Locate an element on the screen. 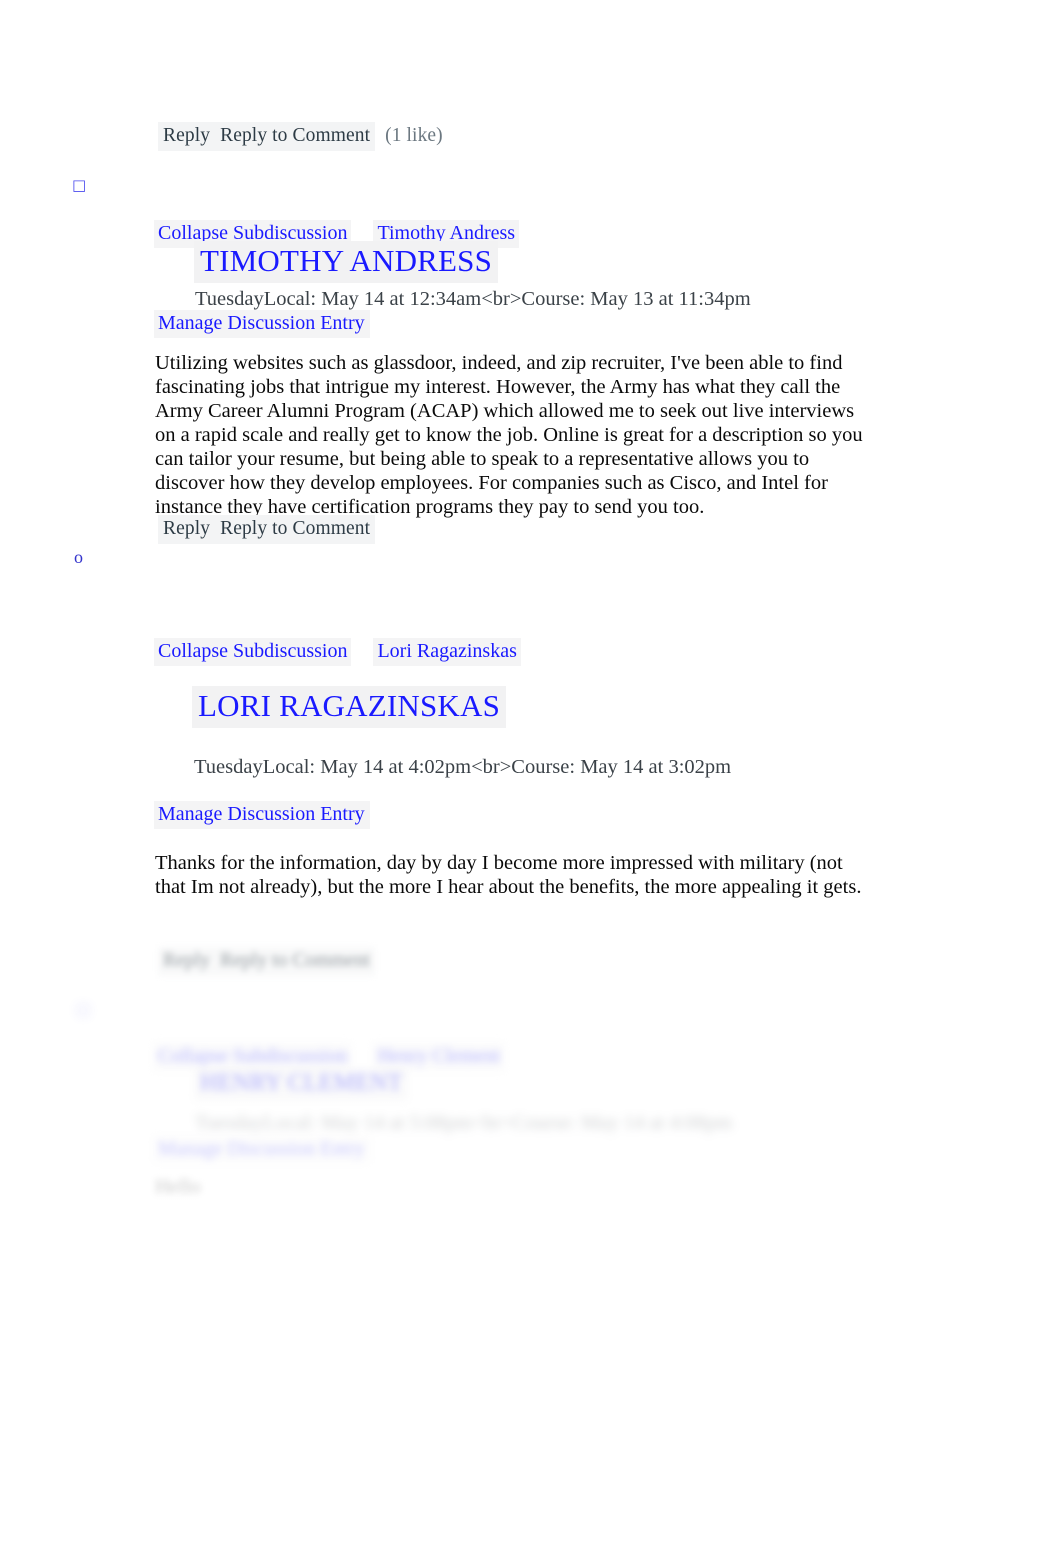 The image size is (1062, 1561). collapse-subdiscussion-row-2: Collapse Subdiscussion Lori Ragazinskas is located at coordinates (337, 652).